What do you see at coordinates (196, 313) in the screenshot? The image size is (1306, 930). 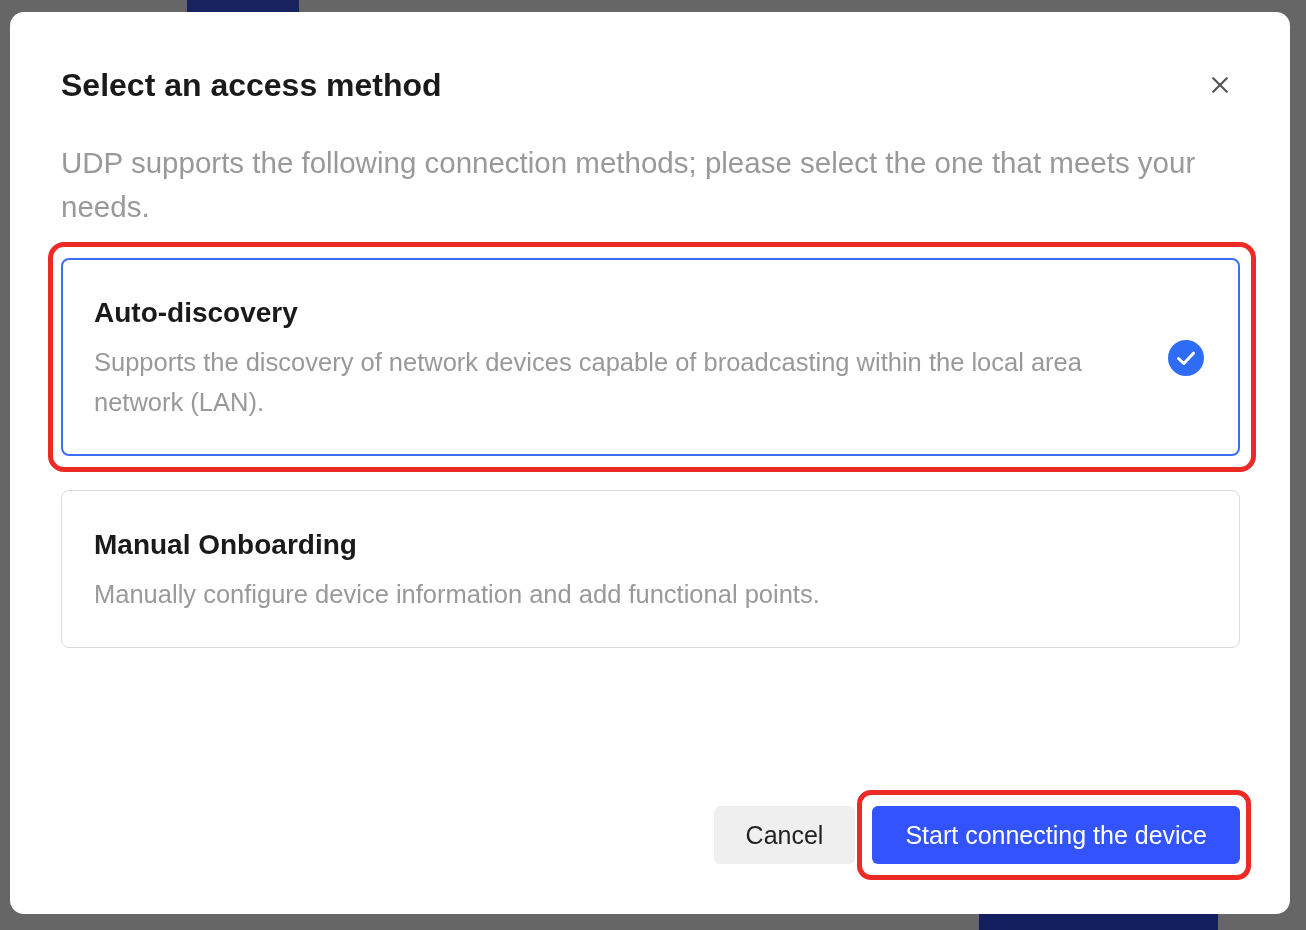 I see `option-title: Auto-discovery` at bounding box center [196, 313].